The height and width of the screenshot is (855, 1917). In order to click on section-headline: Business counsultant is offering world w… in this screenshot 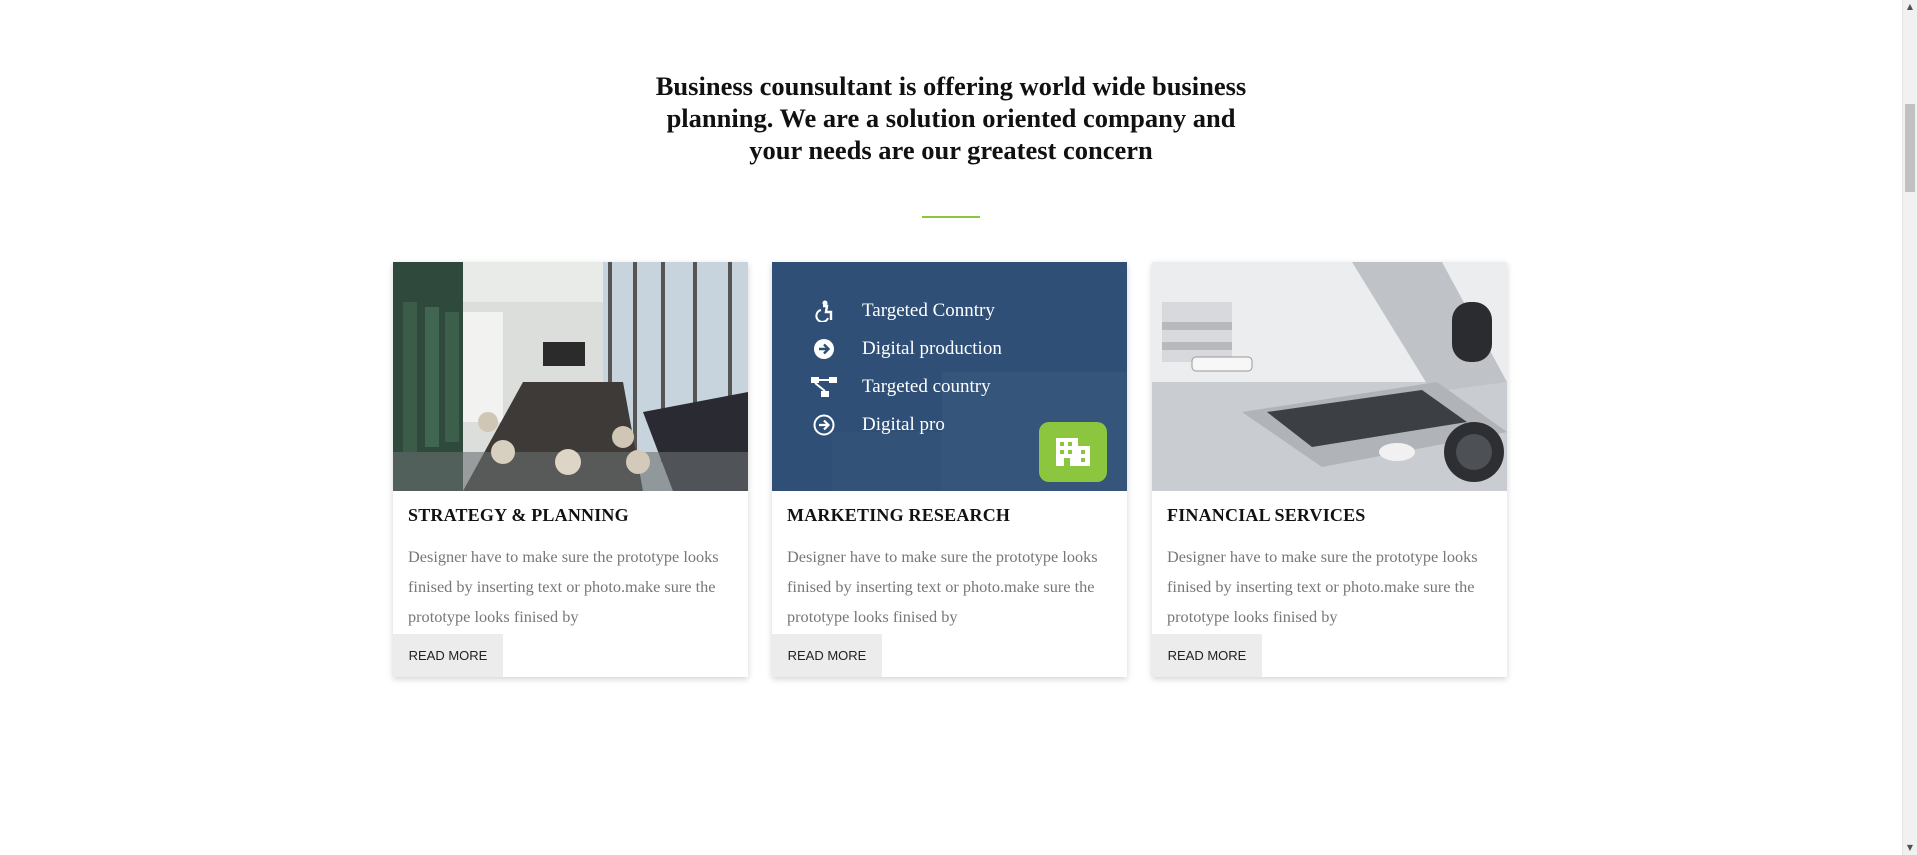, I will do `click(951, 118)`.